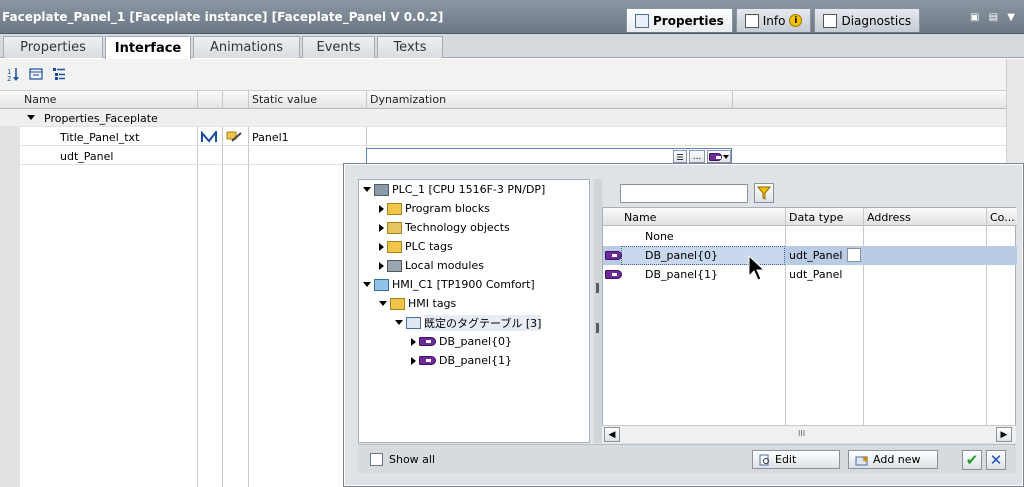 Image resolution: width=1024 pixels, height=487 pixels. Describe the element at coordinates (376, 459) in the screenshot. I see `show-all-checkbox` at that location.